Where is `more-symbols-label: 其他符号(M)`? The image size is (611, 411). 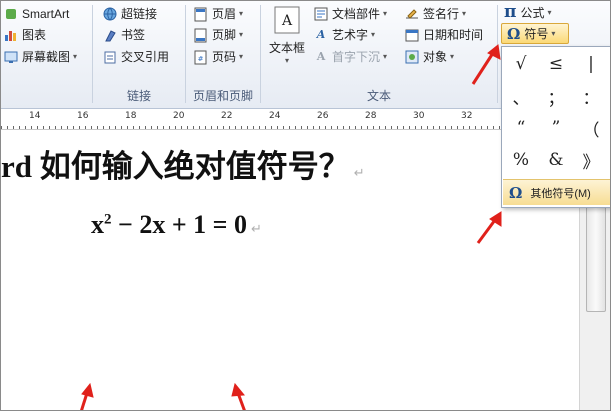
more-symbols-label: 其他符号(M) is located at coordinates (560, 193).